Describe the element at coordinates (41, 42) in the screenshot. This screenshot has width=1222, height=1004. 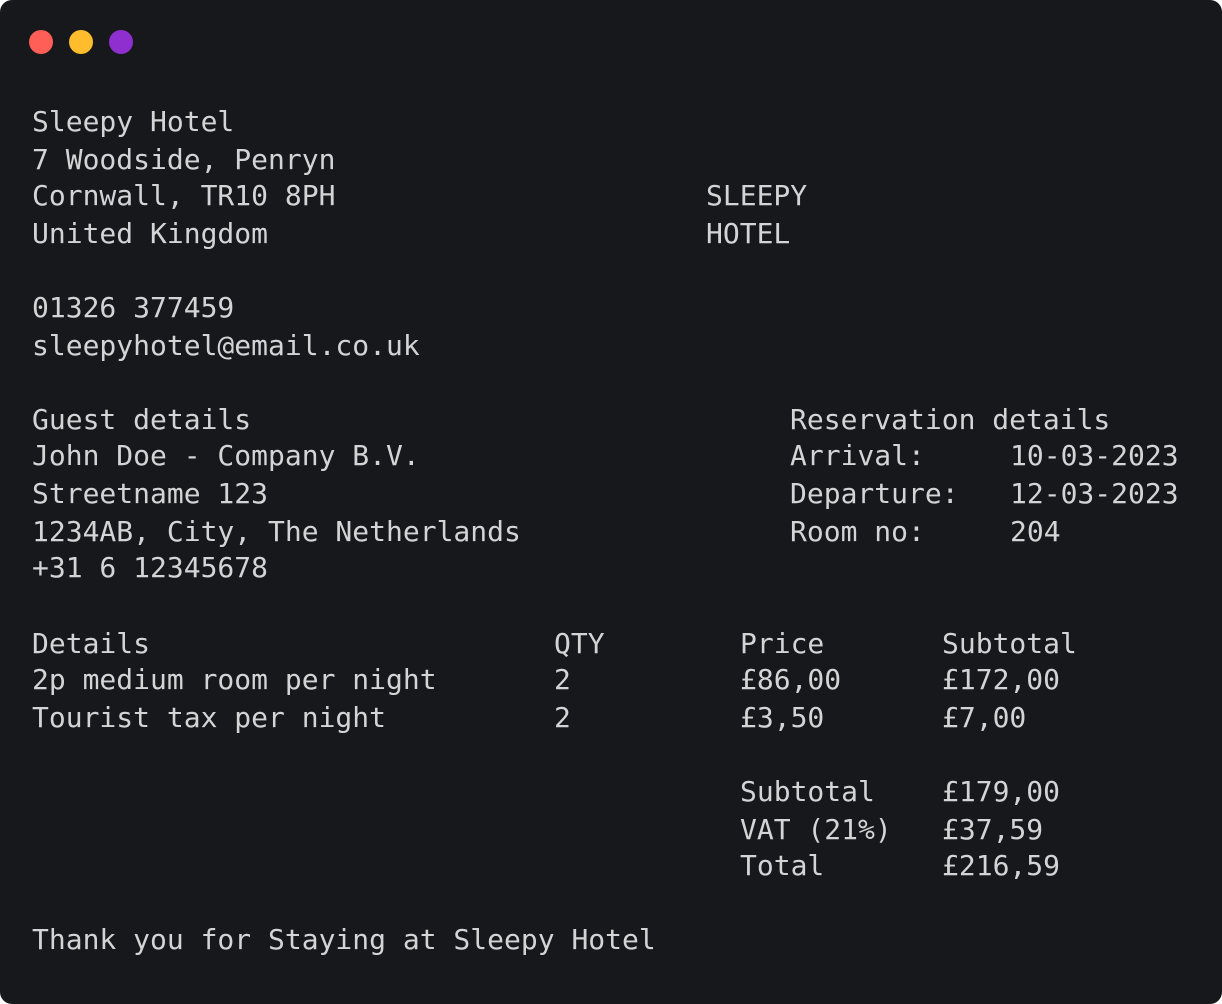
I see `close-window-button` at that location.